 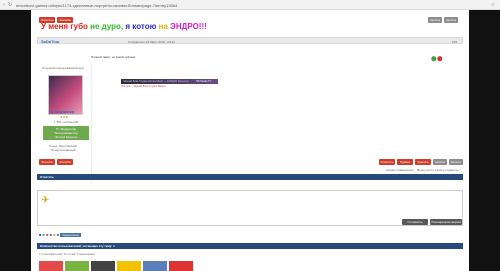 I want to click on user-city-extra: Предполагающий, so click(x=63, y=150).